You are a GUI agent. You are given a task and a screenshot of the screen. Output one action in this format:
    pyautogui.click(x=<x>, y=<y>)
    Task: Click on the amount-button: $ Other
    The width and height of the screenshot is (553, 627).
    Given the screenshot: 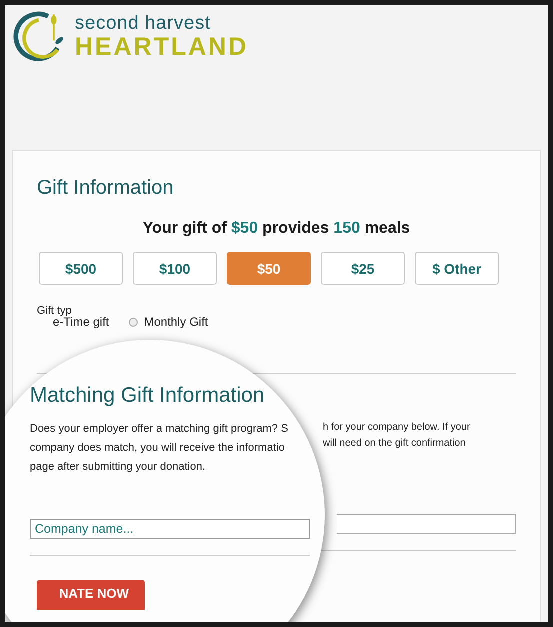 What is the action you would take?
    pyautogui.click(x=457, y=268)
    